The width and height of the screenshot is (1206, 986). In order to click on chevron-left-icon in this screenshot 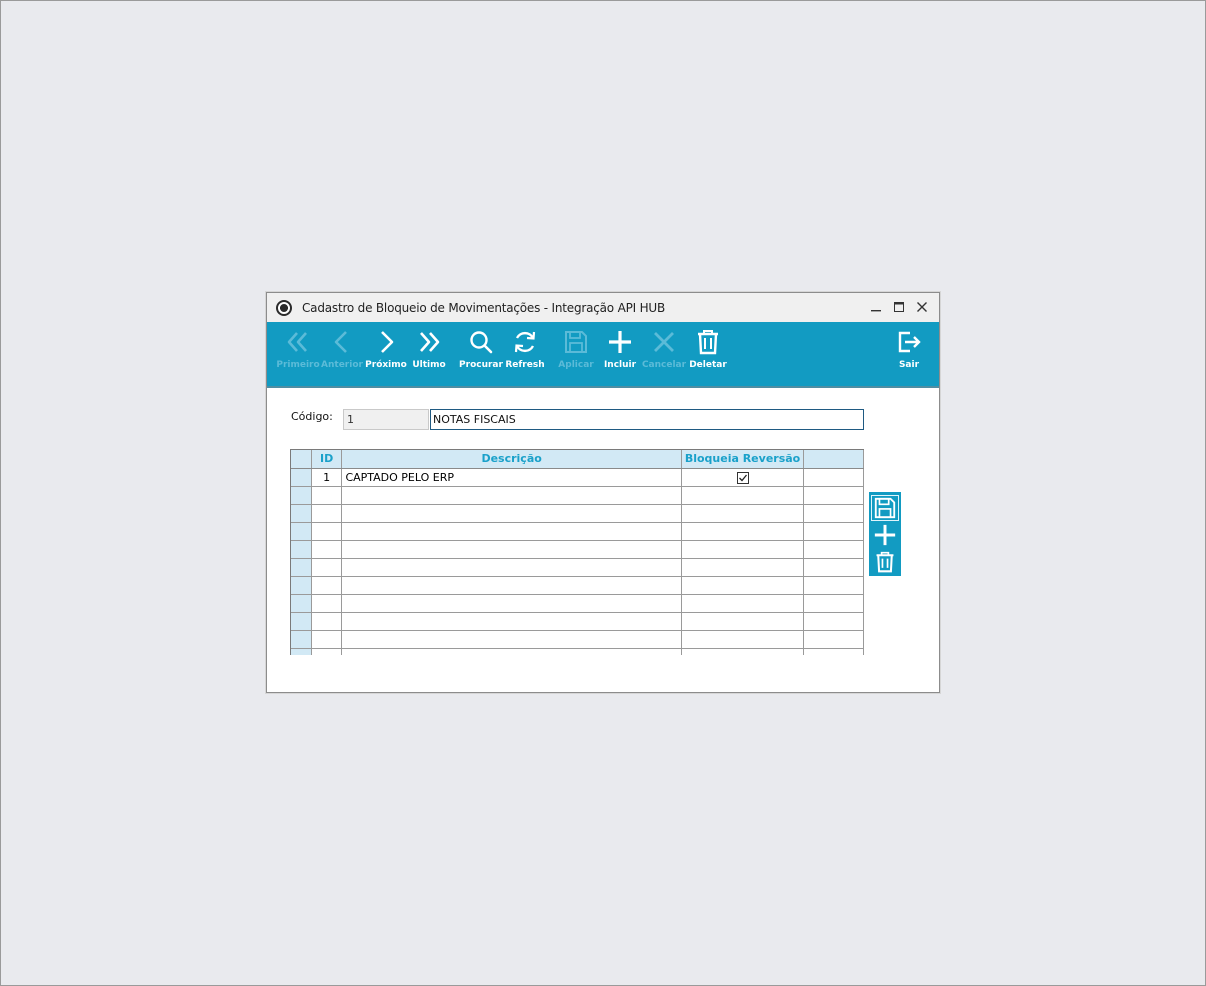, I will do `click(340, 342)`.